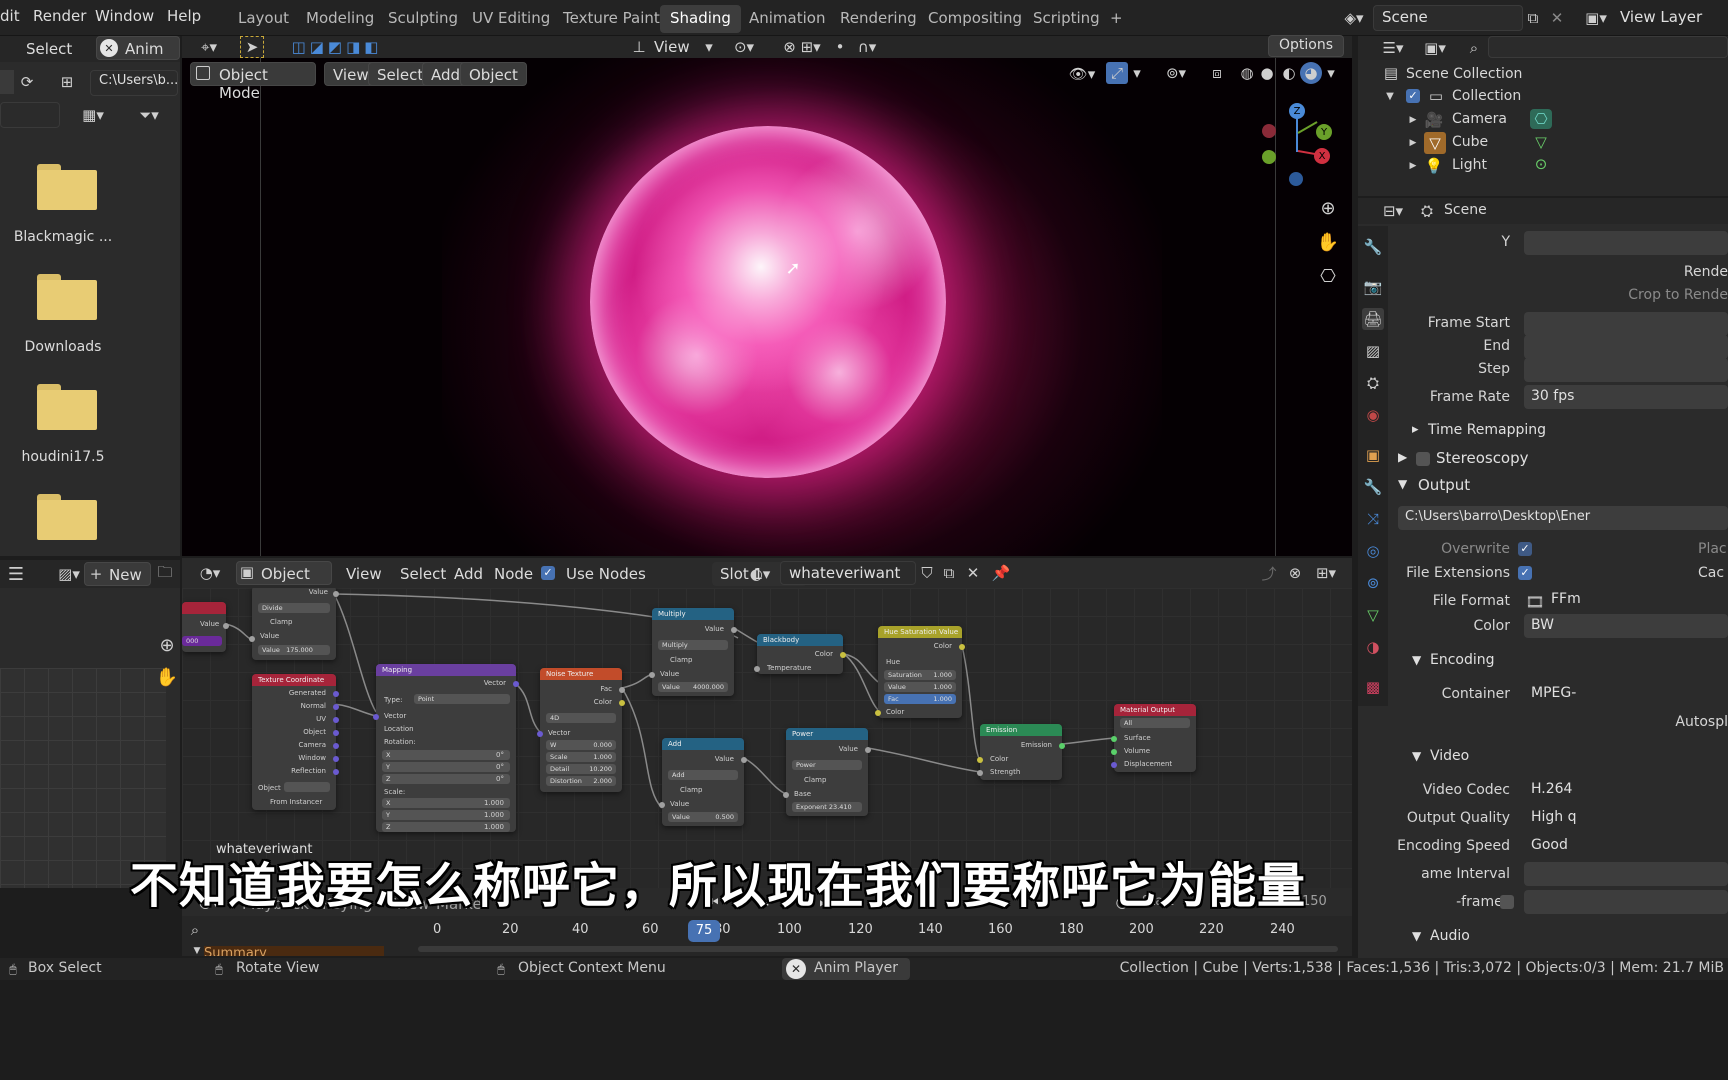 The height and width of the screenshot is (1080, 1728). I want to click on editor-type-icon: ☰▾, so click(1393, 48).